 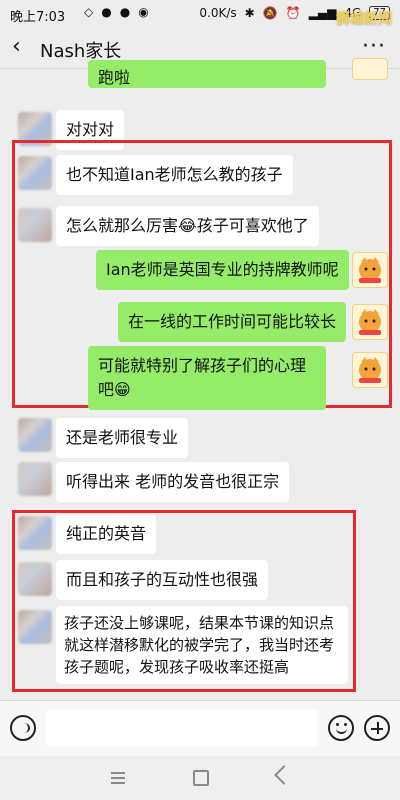 What do you see at coordinates (270, 13) in the screenshot?
I see `mute-icon: 🔕` at bounding box center [270, 13].